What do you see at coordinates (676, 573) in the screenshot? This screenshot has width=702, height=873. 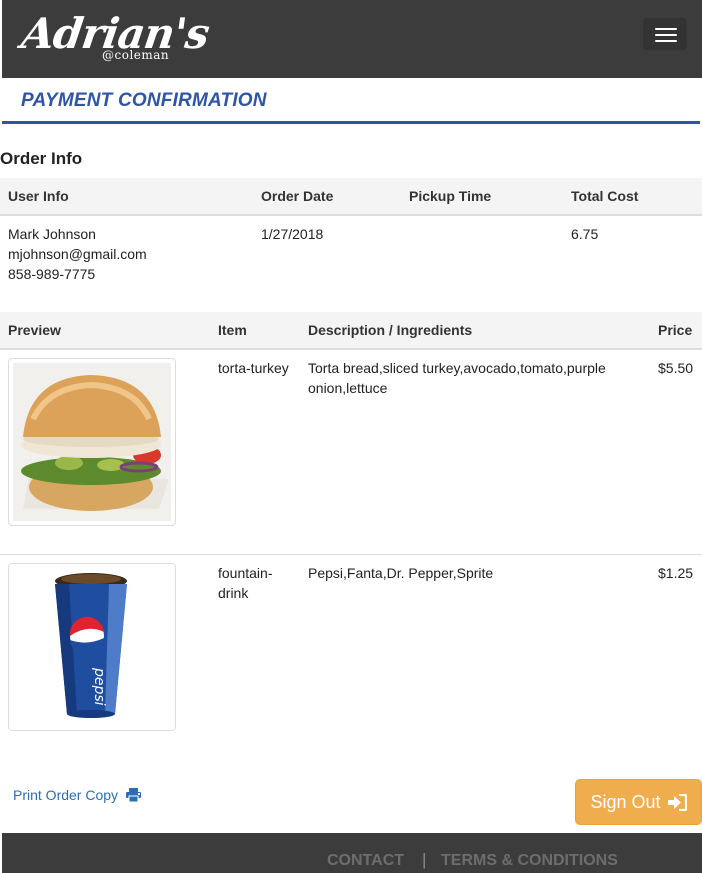 I see `item-price-drink: $1.25` at bounding box center [676, 573].